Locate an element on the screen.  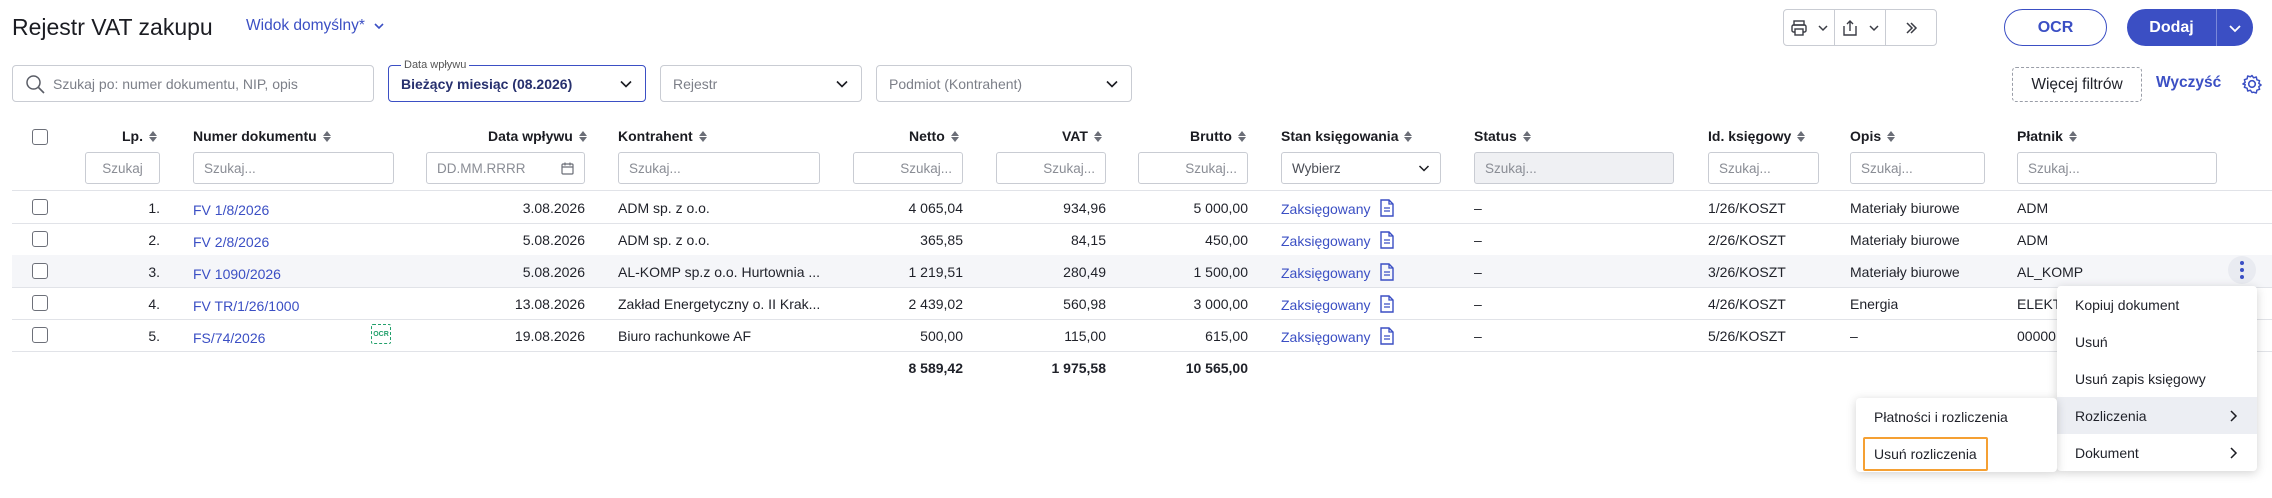
cell-data: 5.08.2026 is located at coordinates (553, 272).